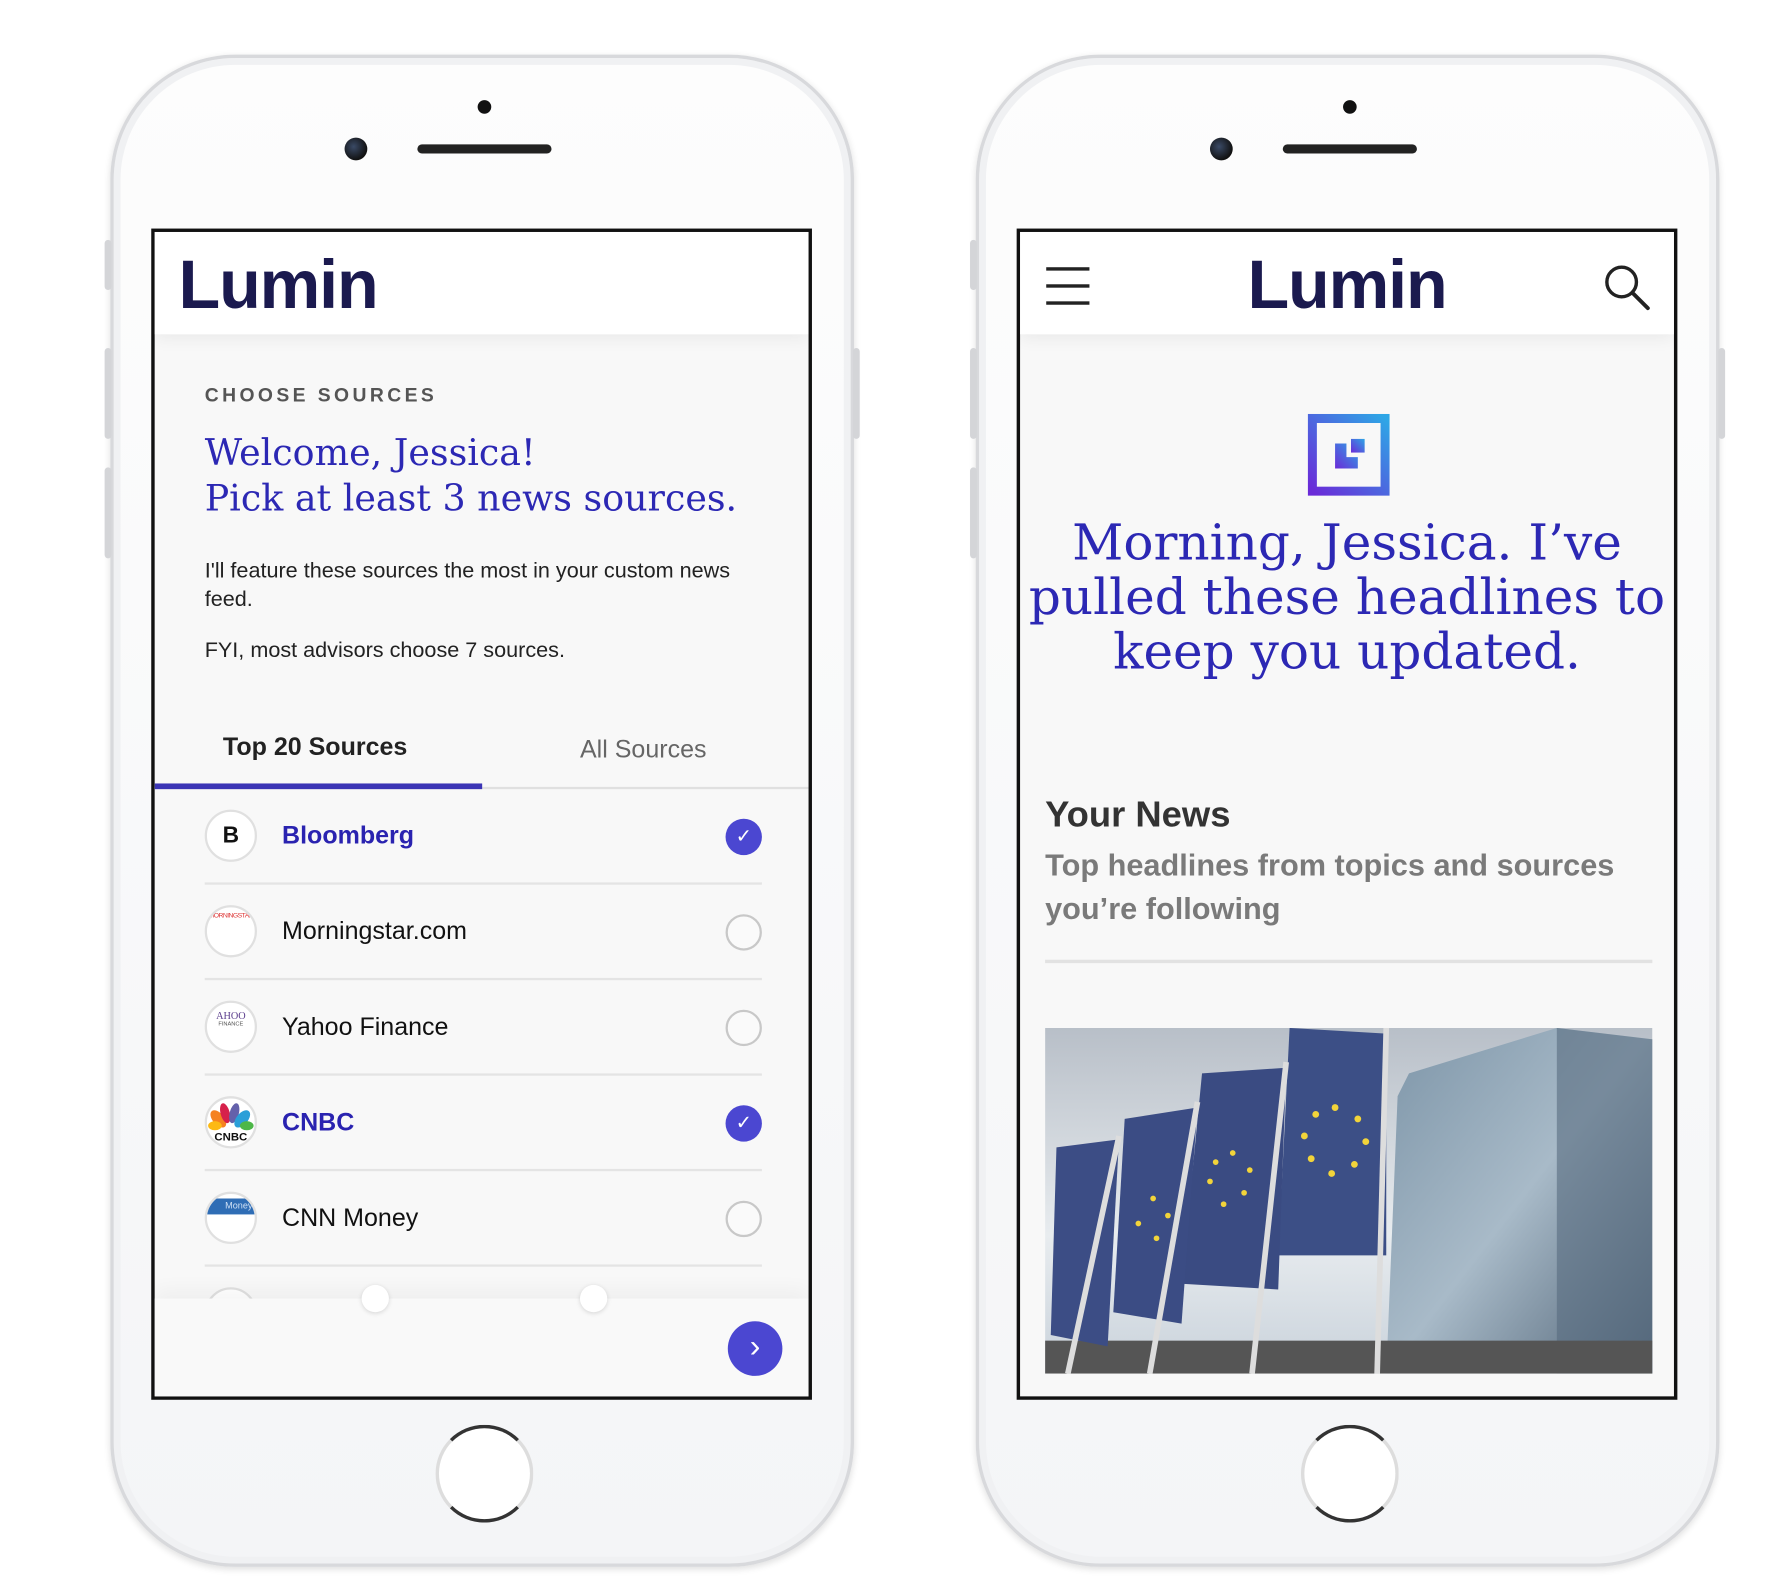 This screenshot has height=1592, width=1774. Describe the element at coordinates (231, 931) in the screenshot. I see `morningstar-logo: MORNINGSTAR` at that location.